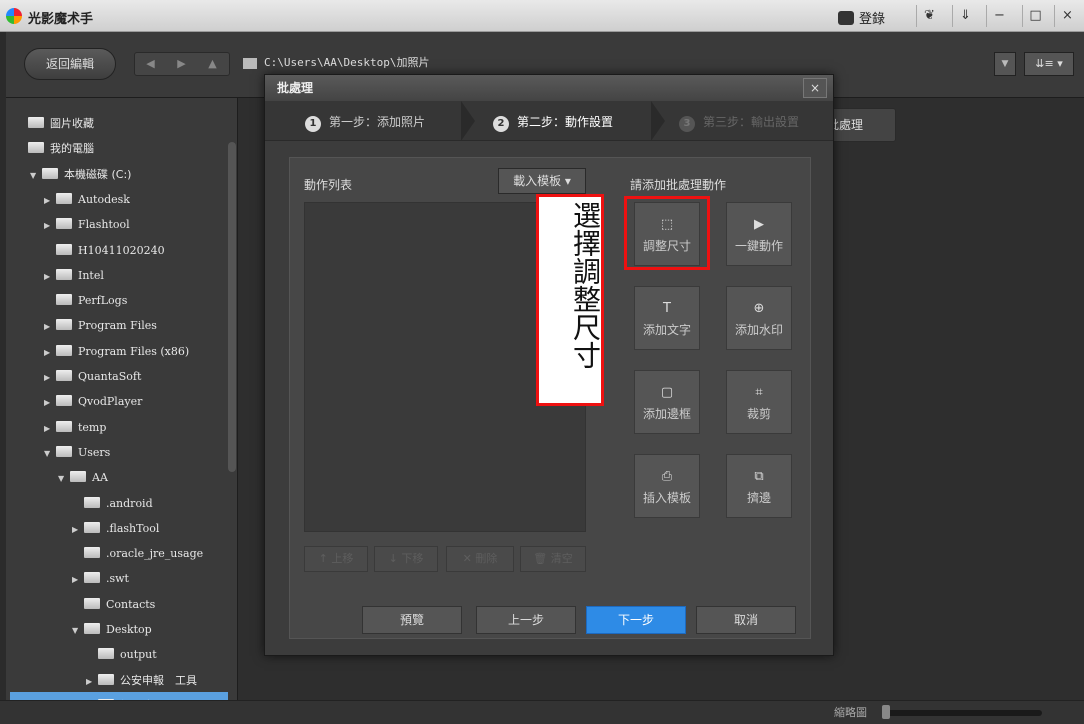  What do you see at coordinates (112, 504) in the screenshot?
I see `tree-item: .android` at bounding box center [112, 504].